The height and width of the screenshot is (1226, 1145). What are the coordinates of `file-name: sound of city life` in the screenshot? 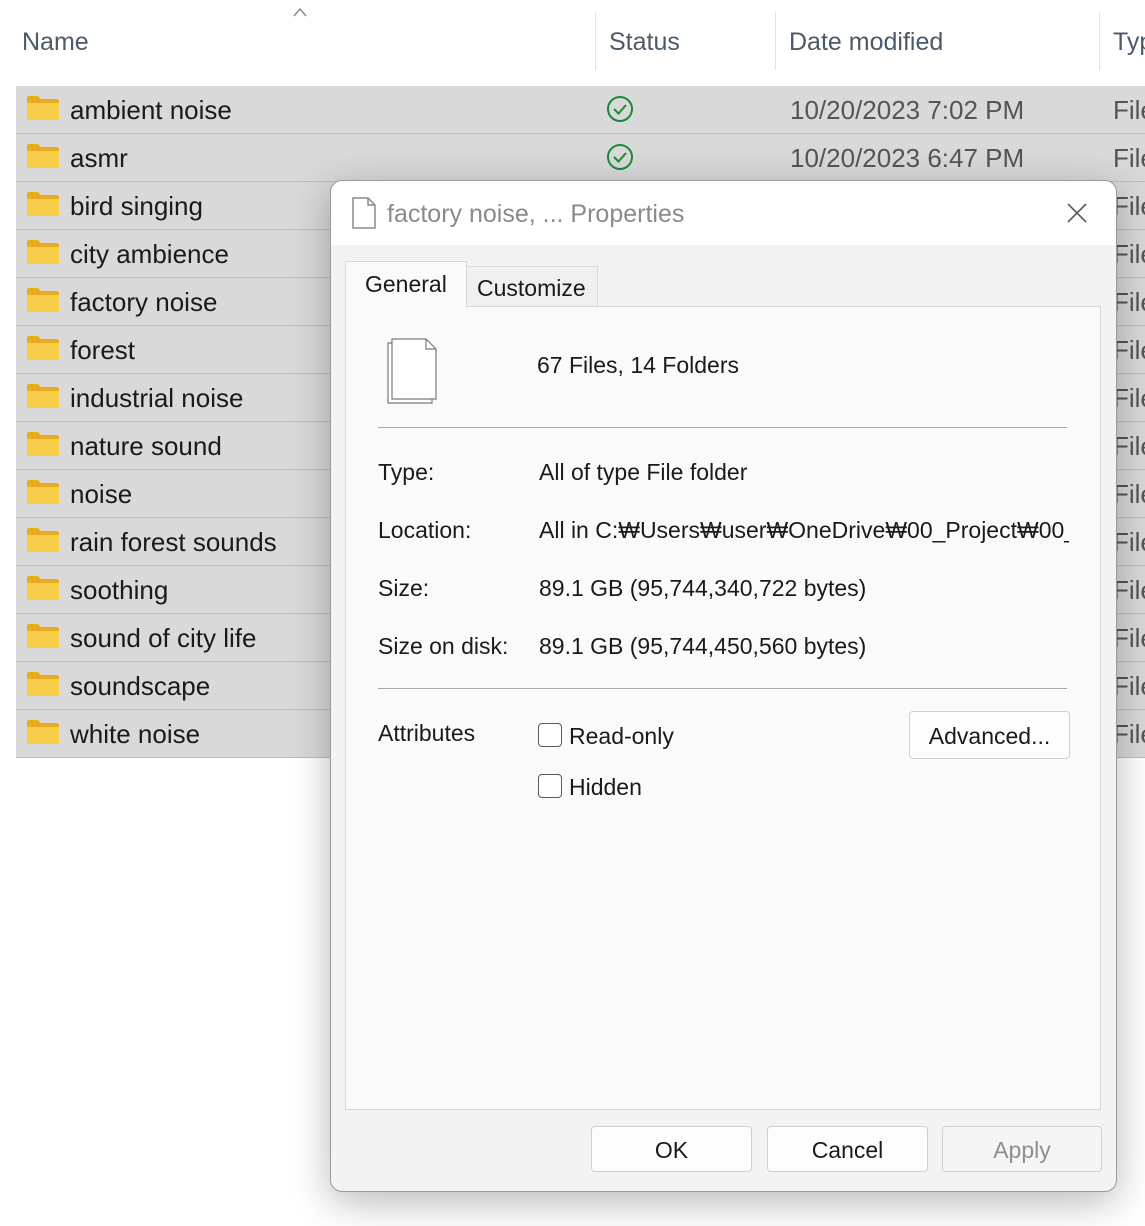 It's located at (163, 638).